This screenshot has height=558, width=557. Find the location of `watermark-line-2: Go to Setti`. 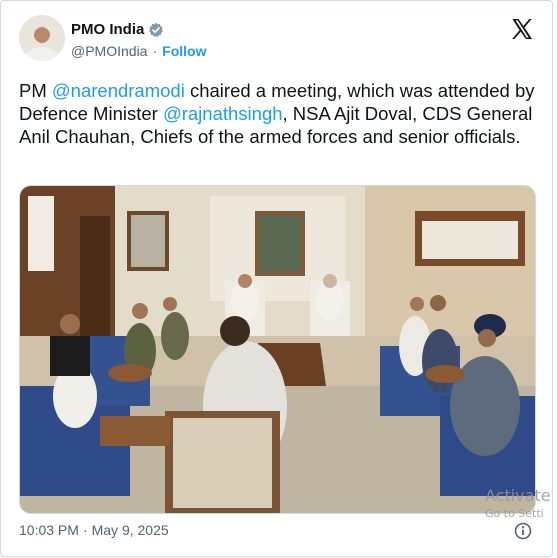

watermark-line-2: Go to Setti is located at coordinates (514, 513).